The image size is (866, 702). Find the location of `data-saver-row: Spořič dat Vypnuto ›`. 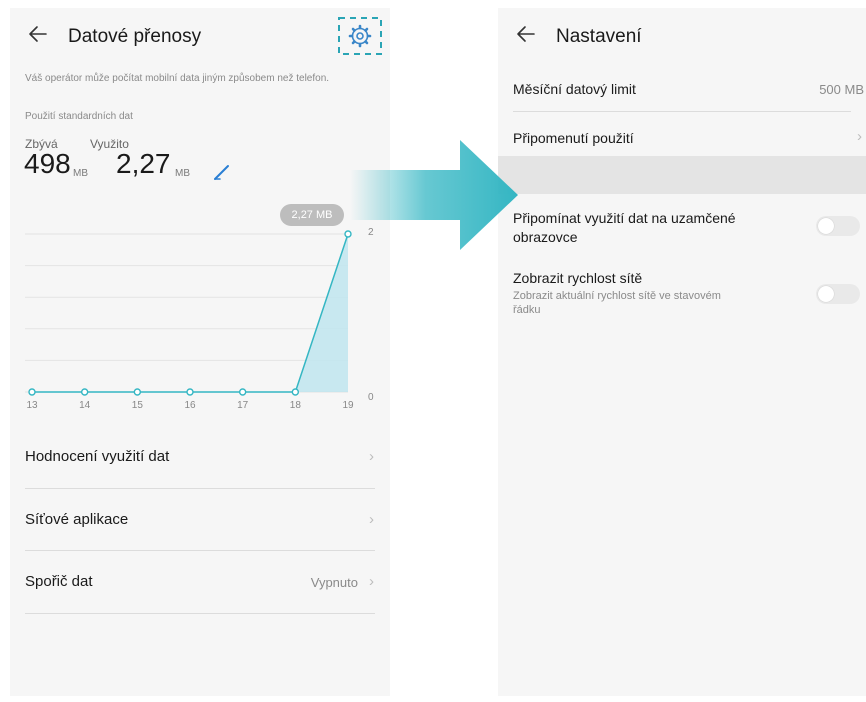

data-saver-row: Spořič dat Vypnuto › is located at coordinates (200, 582).